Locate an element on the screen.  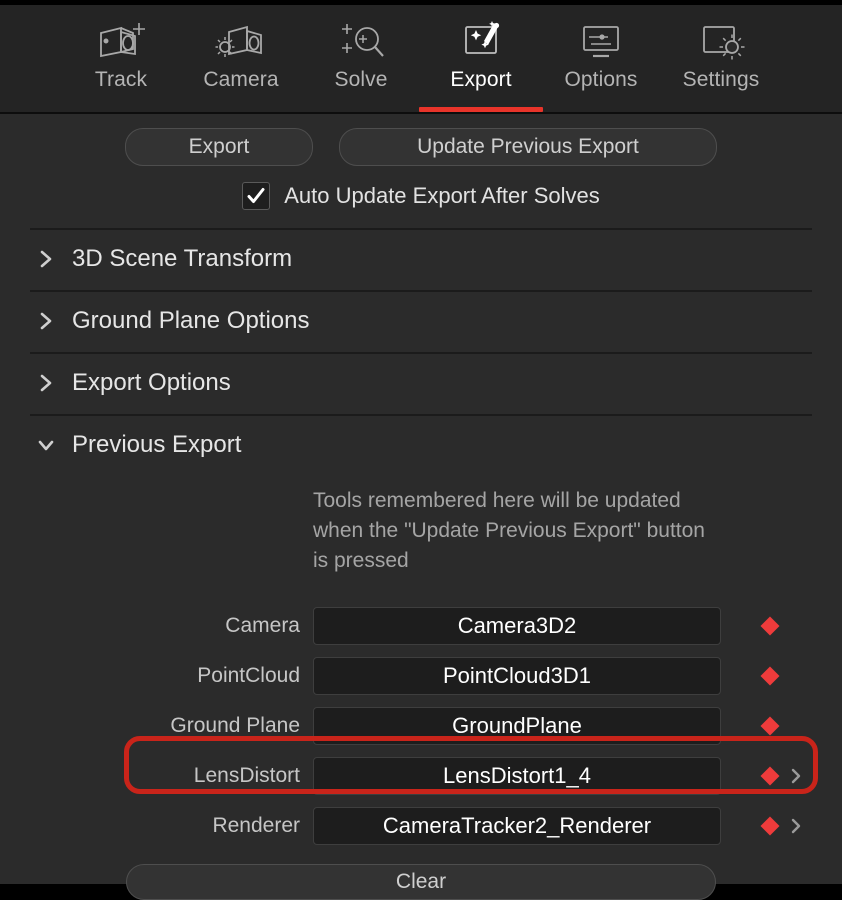
tab-options: Options is located at coordinates (601, 58).